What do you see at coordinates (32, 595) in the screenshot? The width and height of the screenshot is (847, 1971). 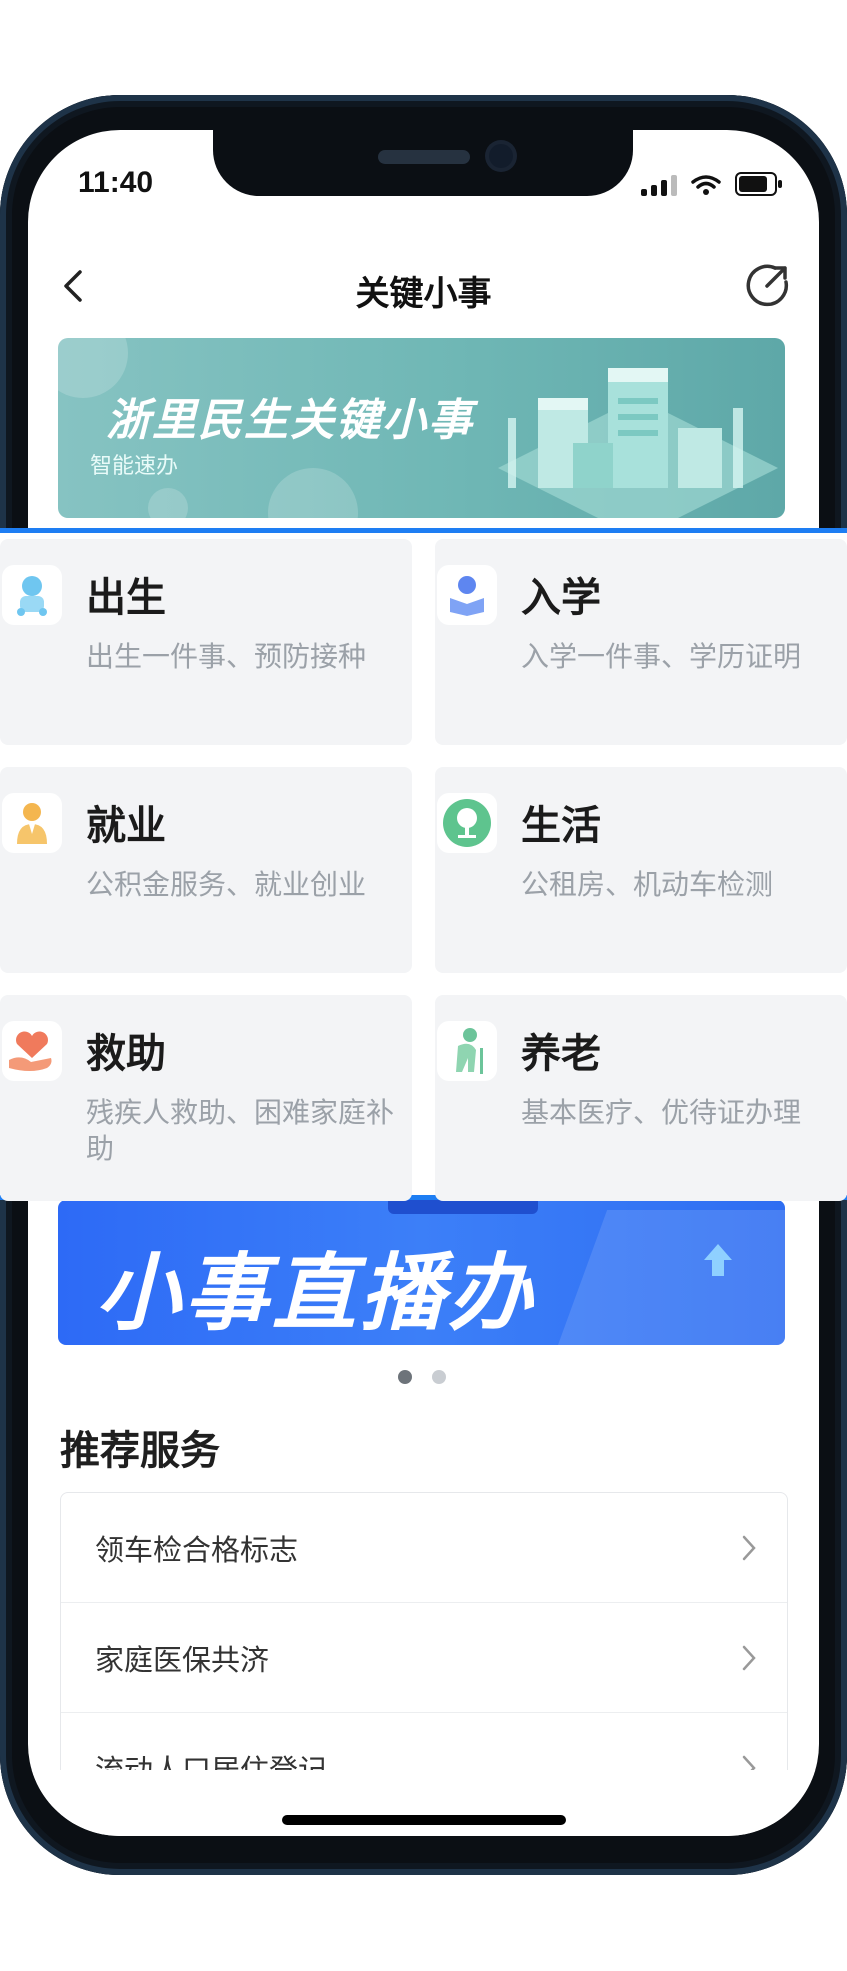 I see `baby-icon` at bounding box center [32, 595].